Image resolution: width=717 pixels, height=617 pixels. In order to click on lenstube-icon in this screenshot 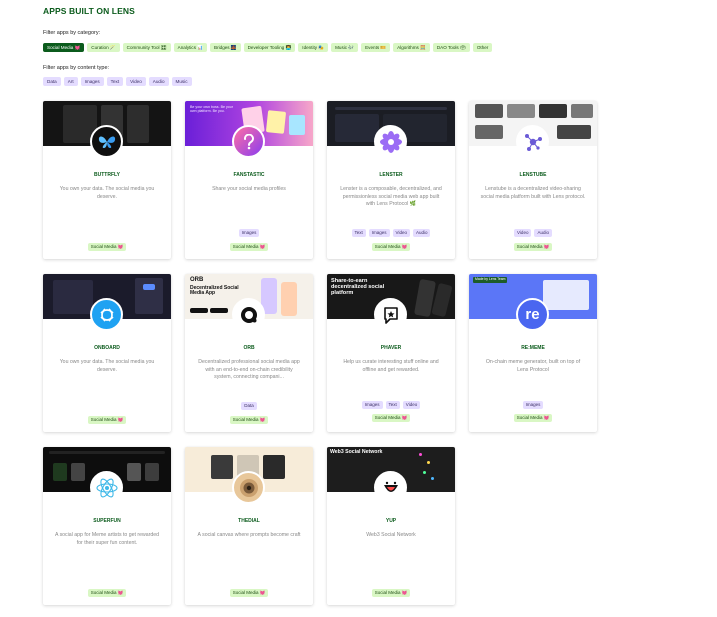, I will do `click(532, 141)`.